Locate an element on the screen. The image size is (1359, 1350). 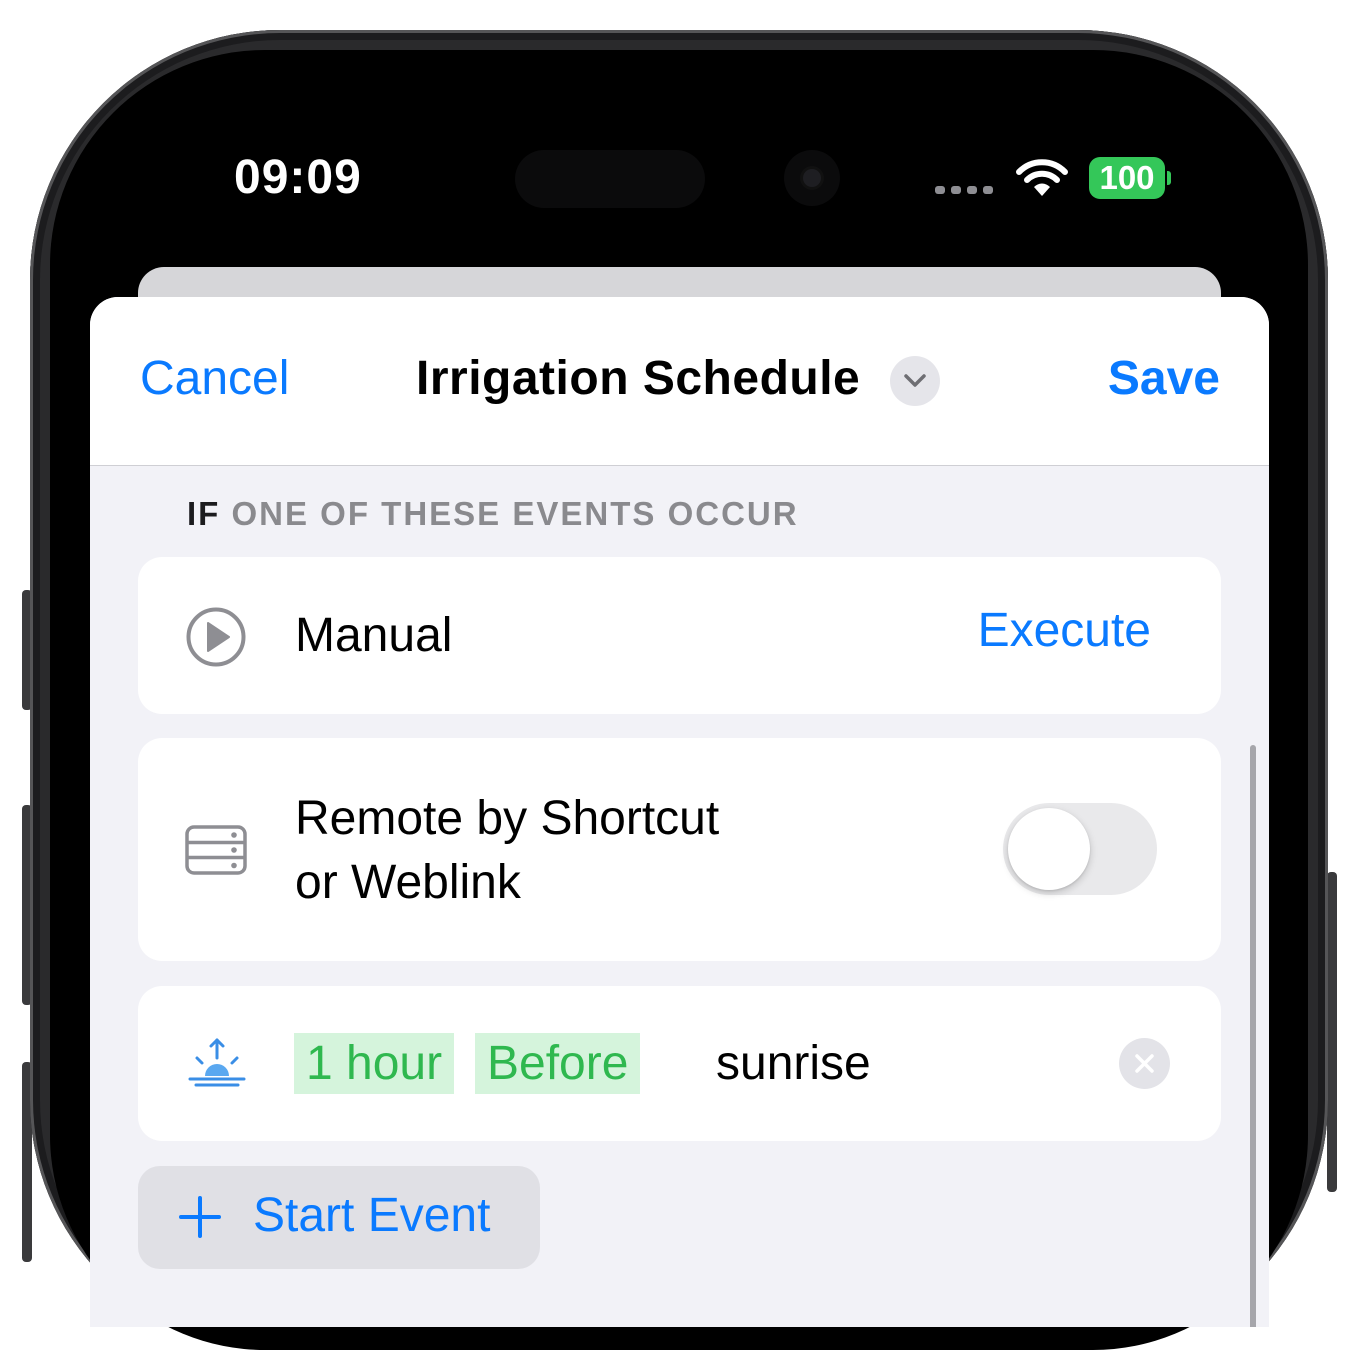
plus-icon is located at coordinates (200, 1217).